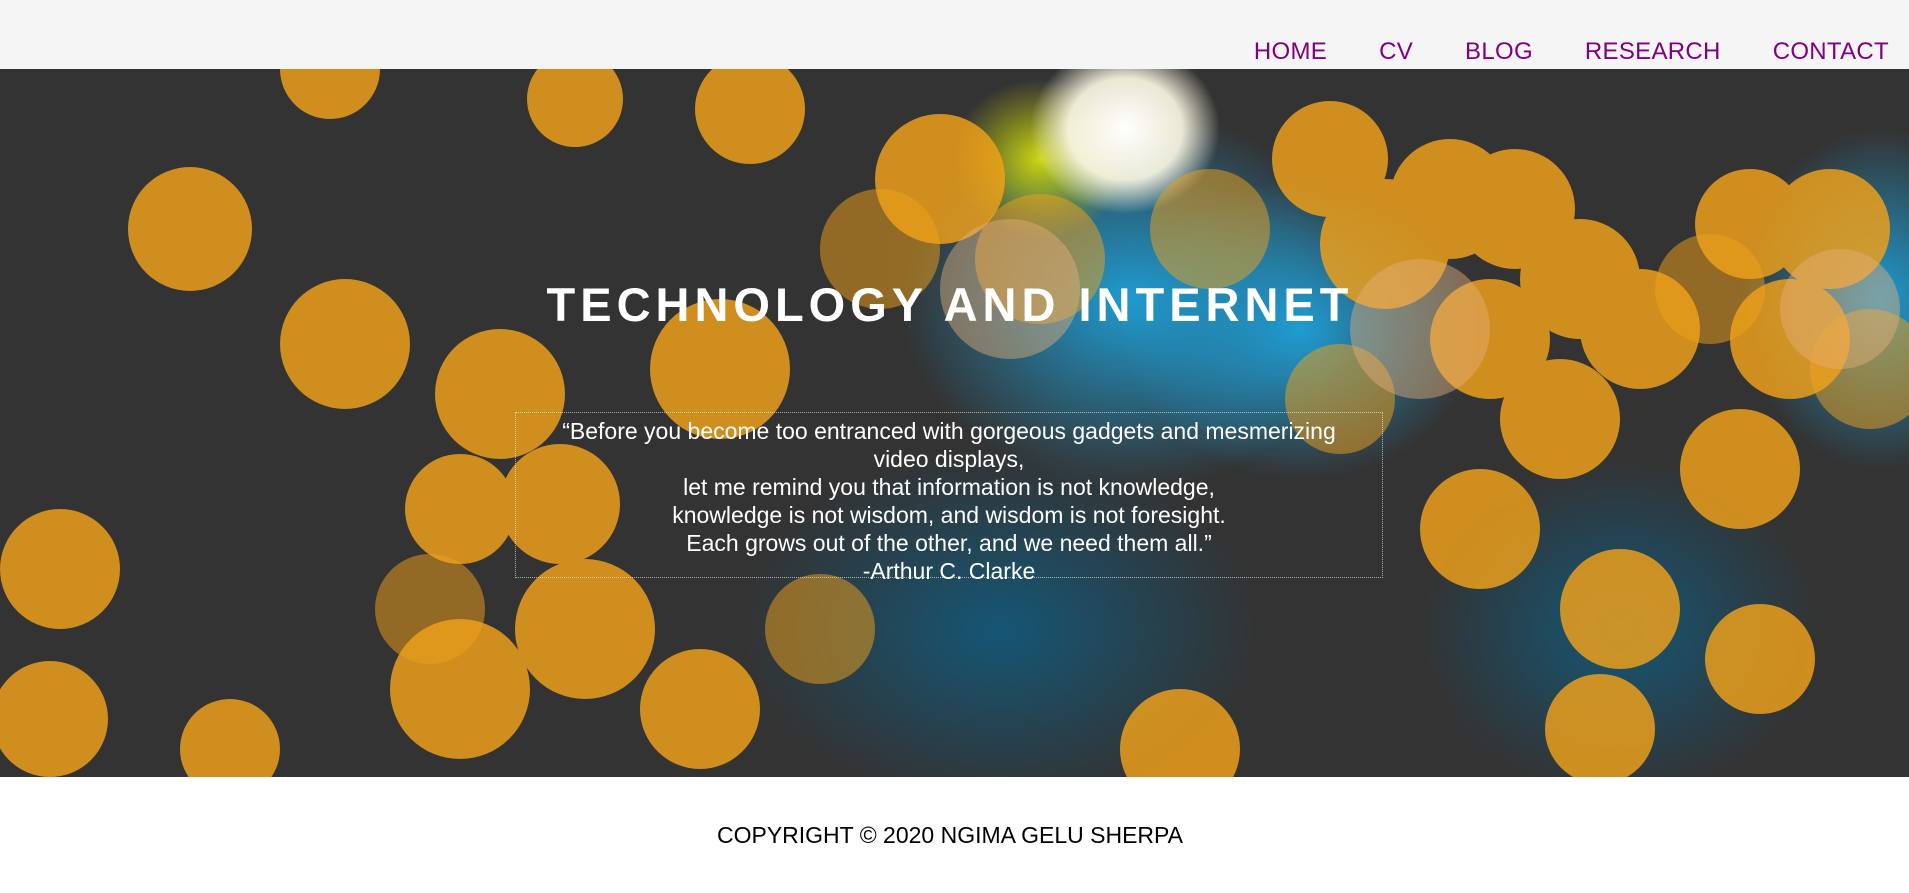 The width and height of the screenshot is (1909, 893). I want to click on nav-link-home: HOME, so click(1290, 51).